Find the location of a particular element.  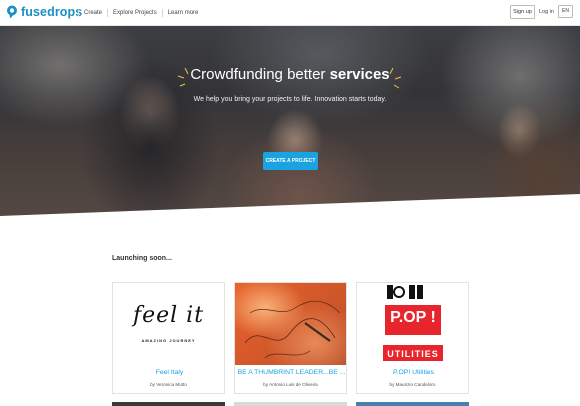

project-author: by Veronica Mutto is located at coordinates (168, 384).